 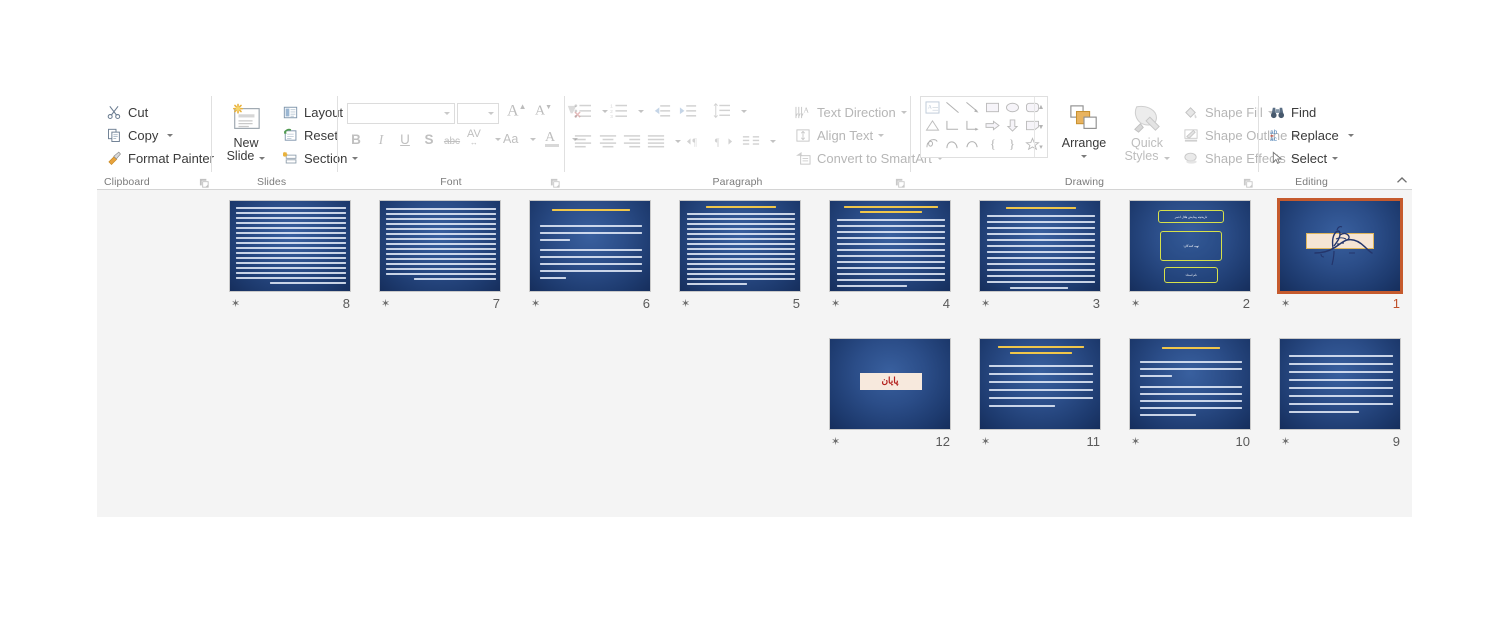 I want to click on arc-shape, so click(x=972, y=146).